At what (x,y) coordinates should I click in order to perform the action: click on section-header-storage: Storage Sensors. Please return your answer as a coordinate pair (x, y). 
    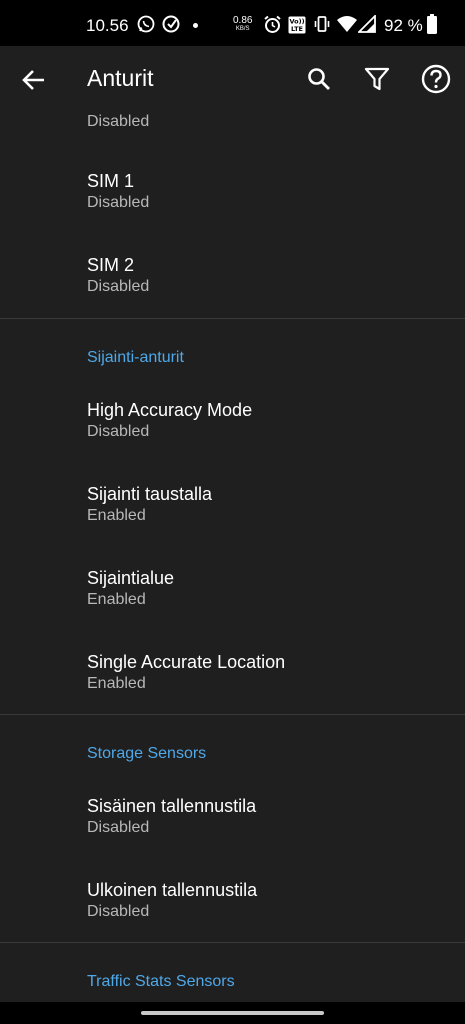
    Looking at the image, I should click on (147, 753).